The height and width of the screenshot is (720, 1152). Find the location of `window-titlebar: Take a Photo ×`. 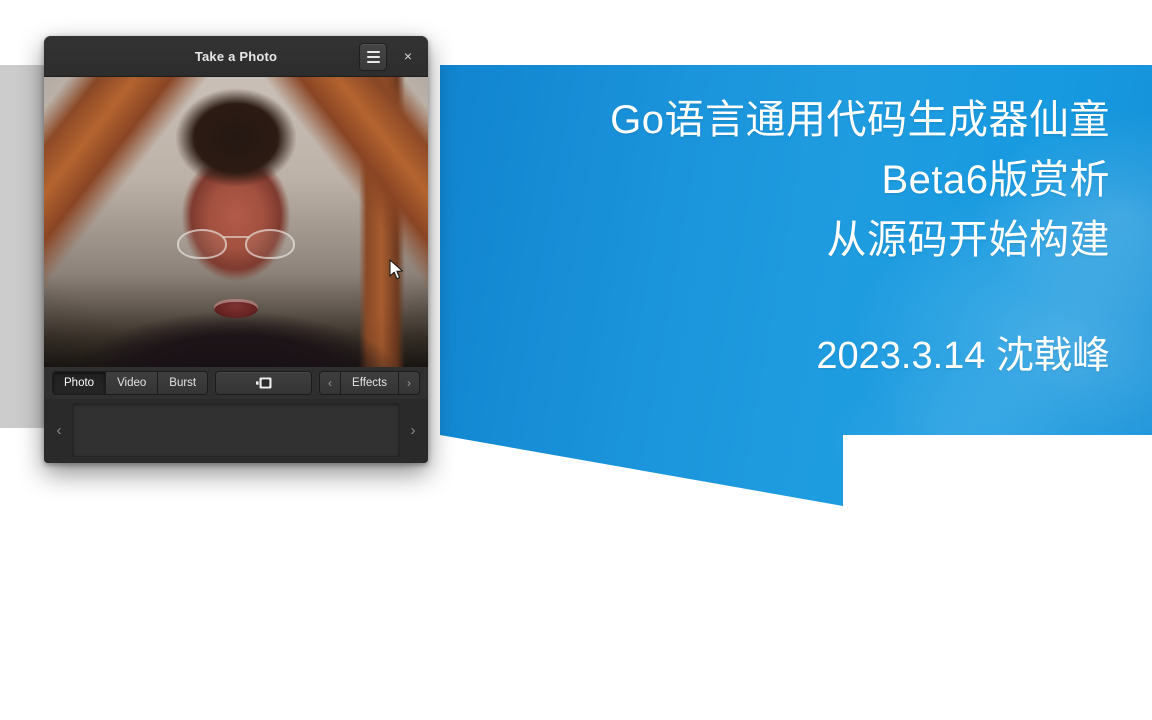

window-titlebar: Take a Photo × is located at coordinates (236, 56).